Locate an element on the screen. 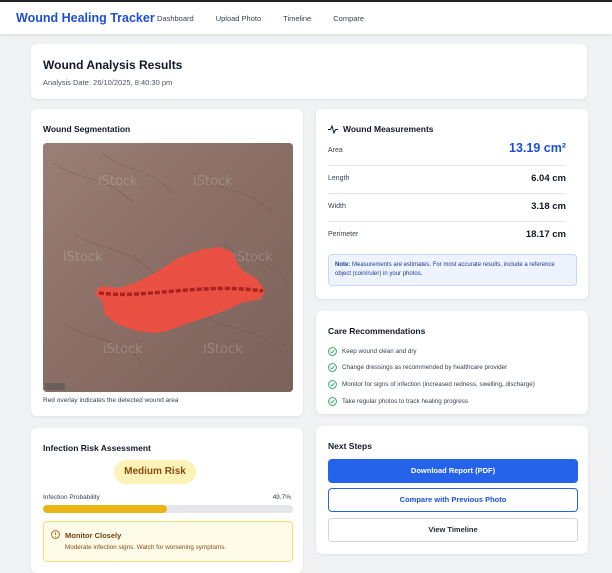 The image size is (612, 573). measurement-row-width: Width 3.18 cm is located at coordinates (447, 208).